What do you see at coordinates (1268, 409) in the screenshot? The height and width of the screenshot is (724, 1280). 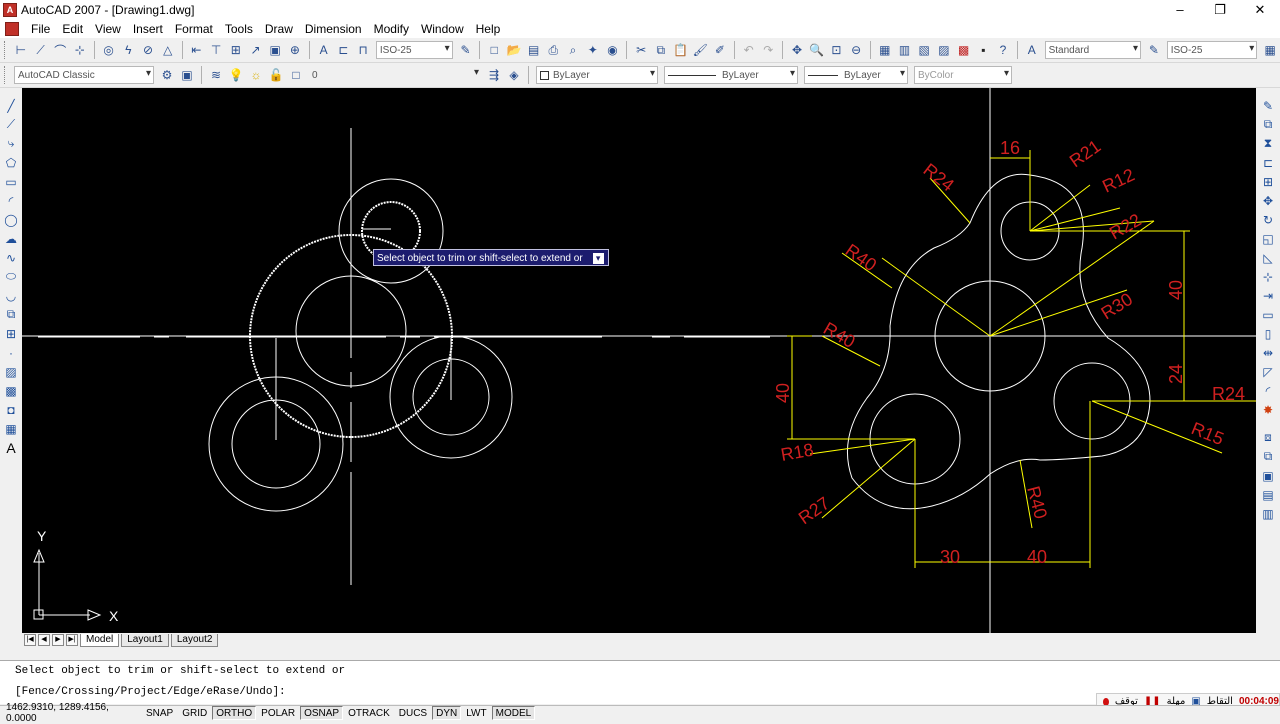 I see `explode-icon: ✸` at bounding box center [1268, 409].